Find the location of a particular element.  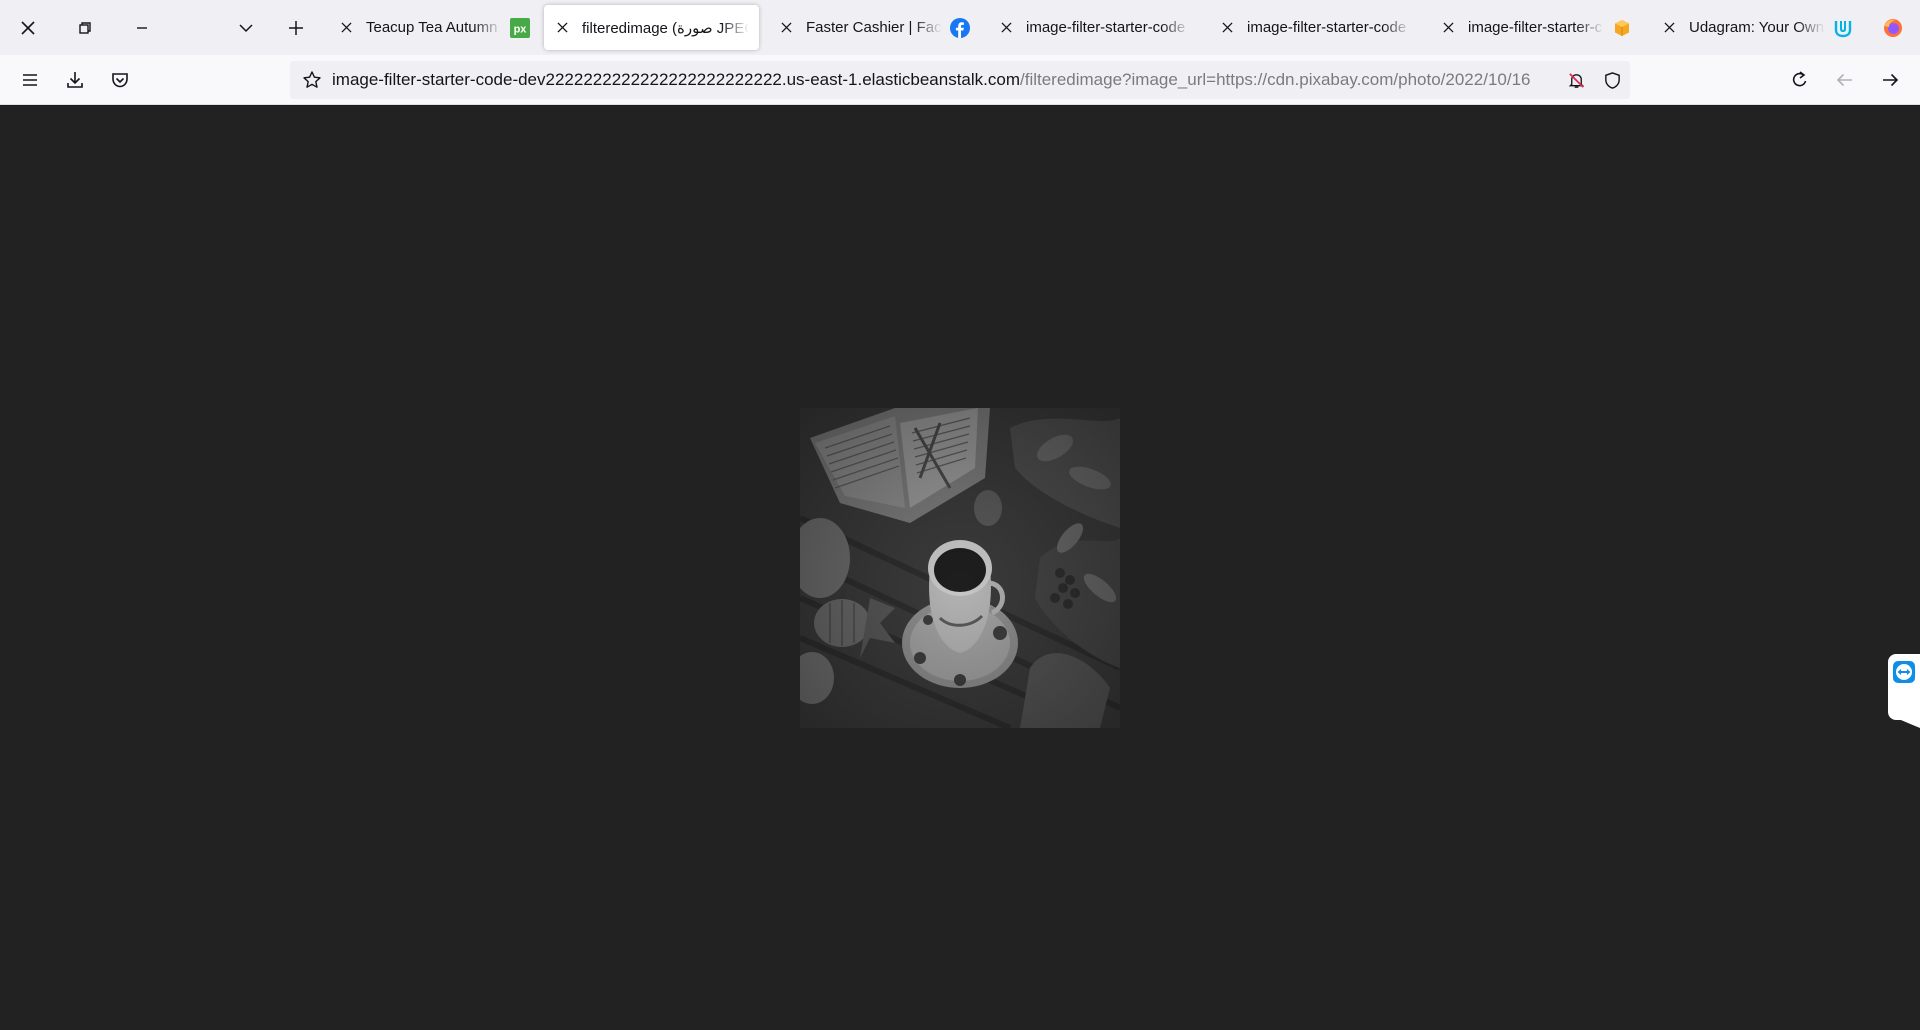

arrow-left-icon is located at coordinates (1844, 80).